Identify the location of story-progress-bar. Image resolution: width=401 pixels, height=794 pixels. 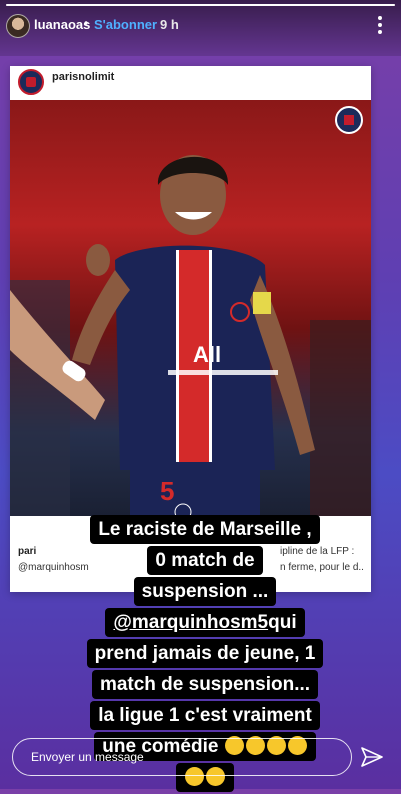
(200, 5).